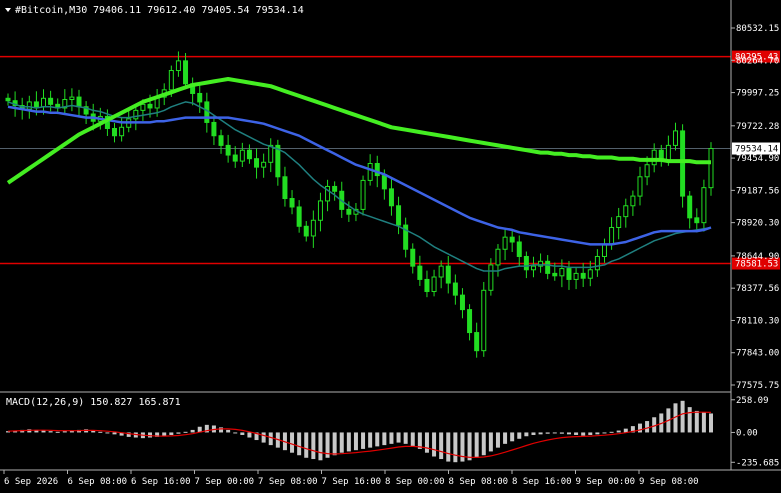  I want to click on current-price-label: 79534.14, so click(756, 150).